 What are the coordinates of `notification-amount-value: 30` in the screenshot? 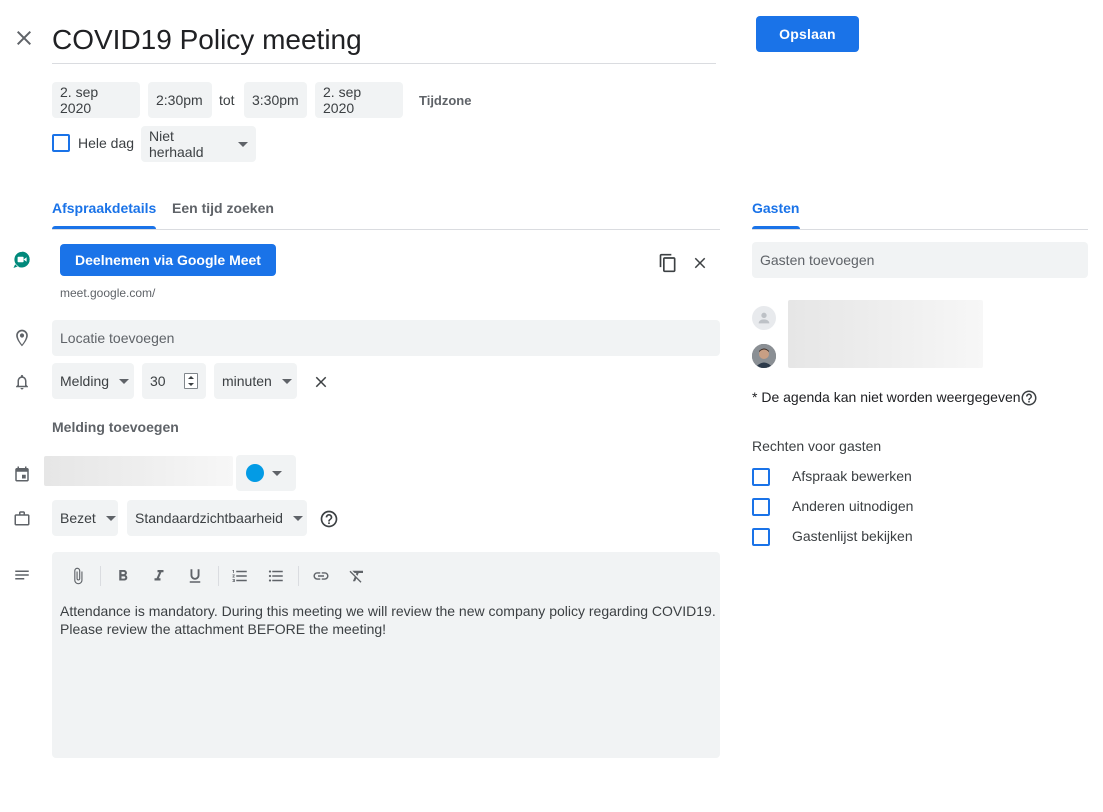 It's located at (158, 381).